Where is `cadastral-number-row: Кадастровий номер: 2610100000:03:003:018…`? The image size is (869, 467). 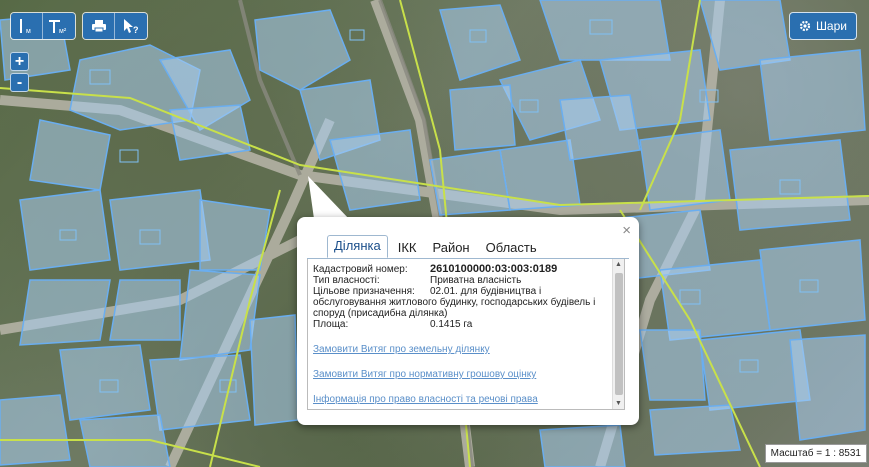
cadastral-number-row: Кадастровий номер: 2610100000:03:003:018… is located at coordinates (463, 269).